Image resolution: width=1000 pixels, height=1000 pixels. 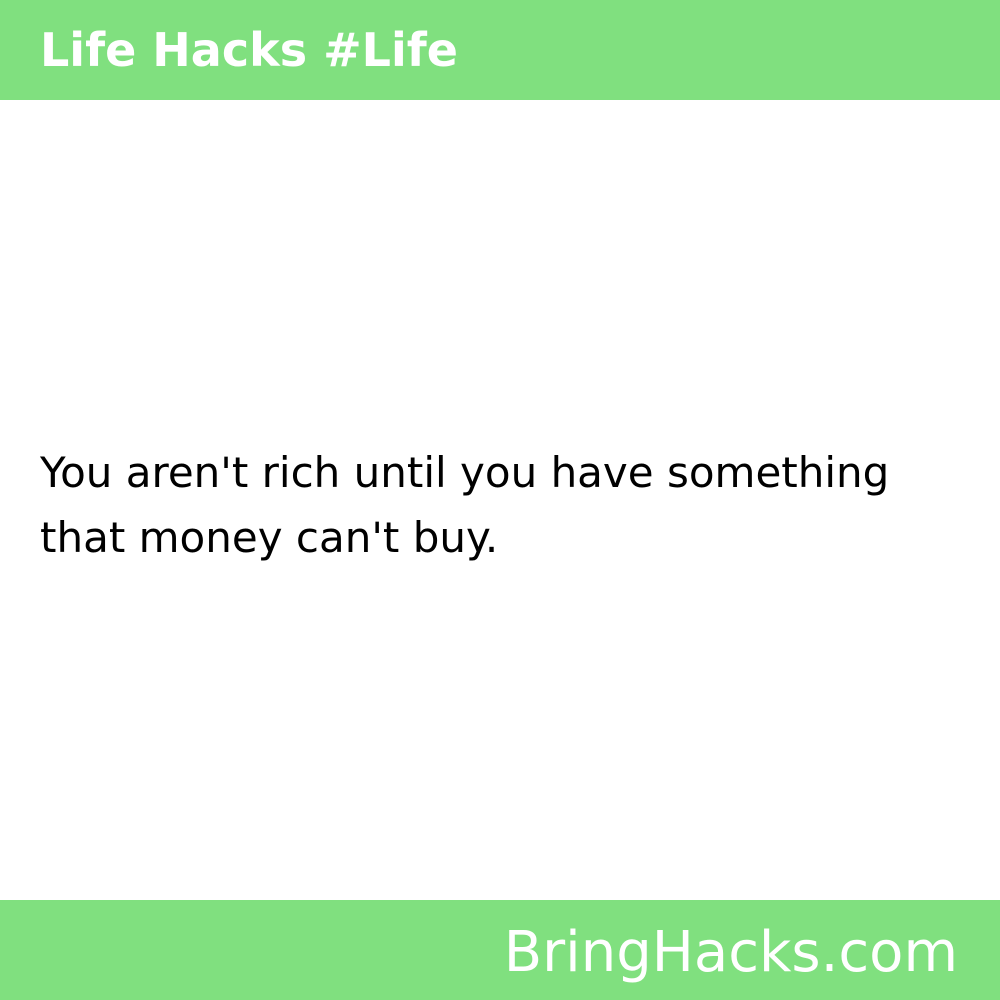 I want to click on quote-line-2: that money can't buy., so click(x=269, y=537).